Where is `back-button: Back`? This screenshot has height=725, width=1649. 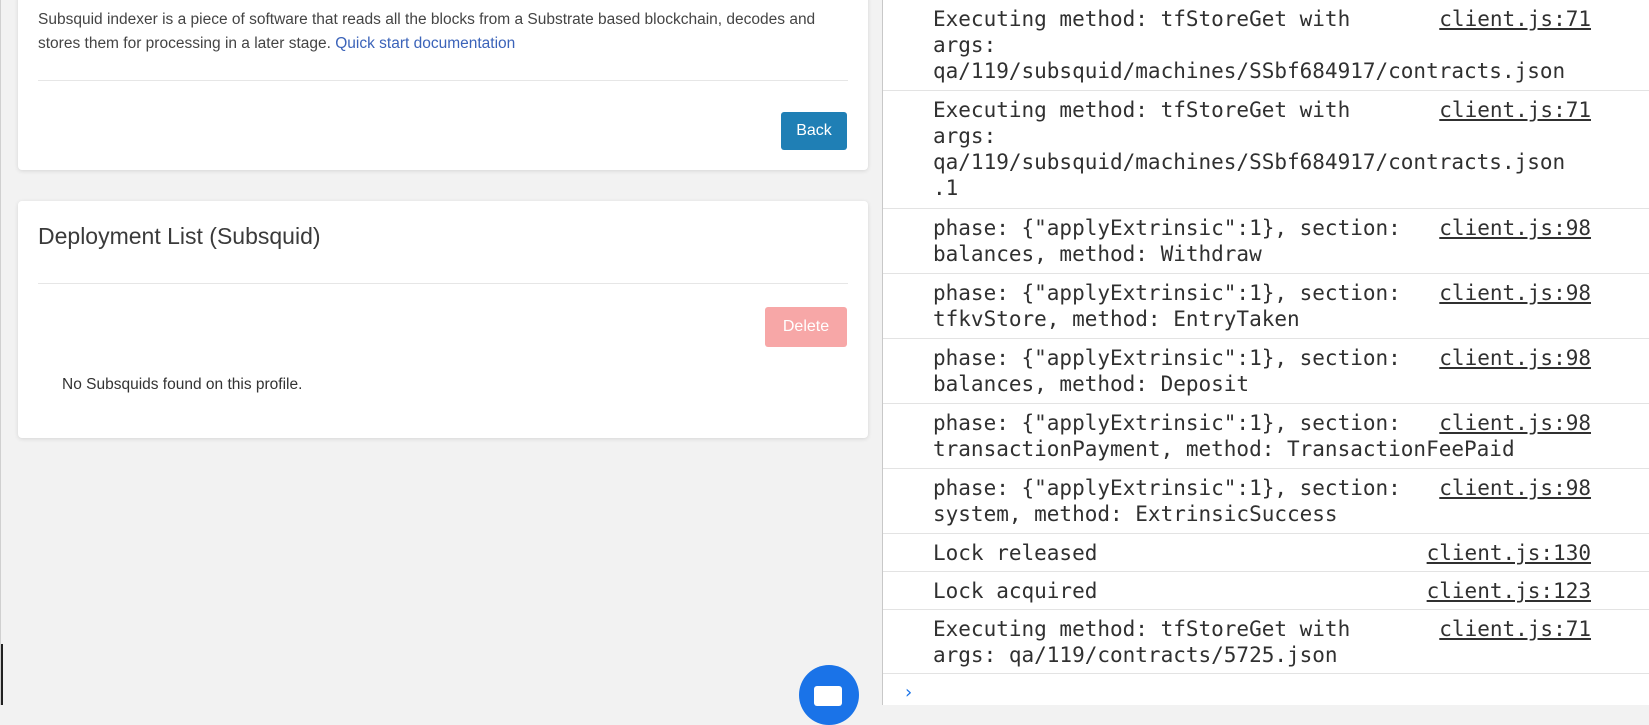 back-button: Back is located at coordinates (814, 131).